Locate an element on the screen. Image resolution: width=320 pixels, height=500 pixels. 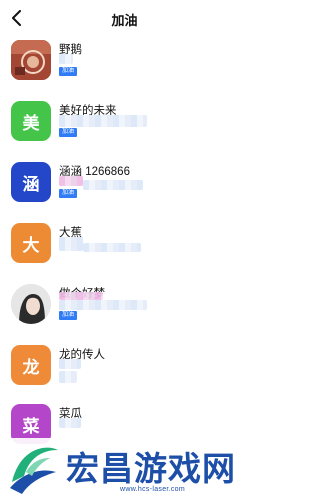
avatar: 大 is located at coordinates (31, 243).